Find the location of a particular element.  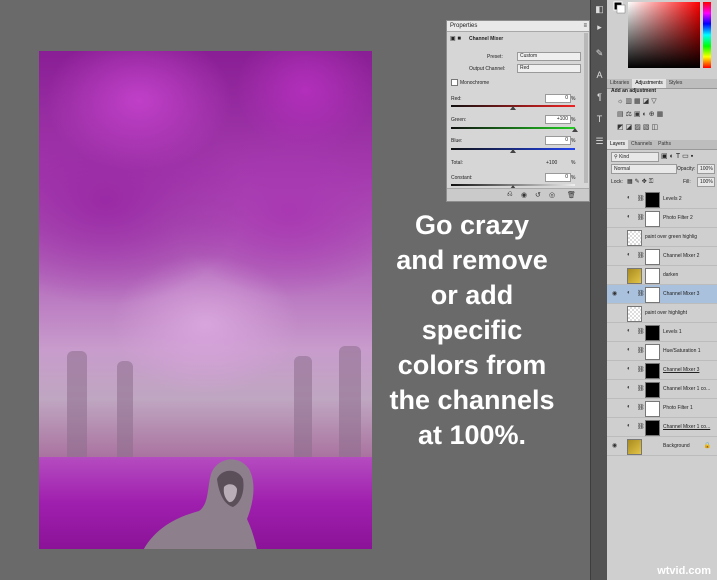

layer-row: paint over green highlight is located at coordinates (662, 237).